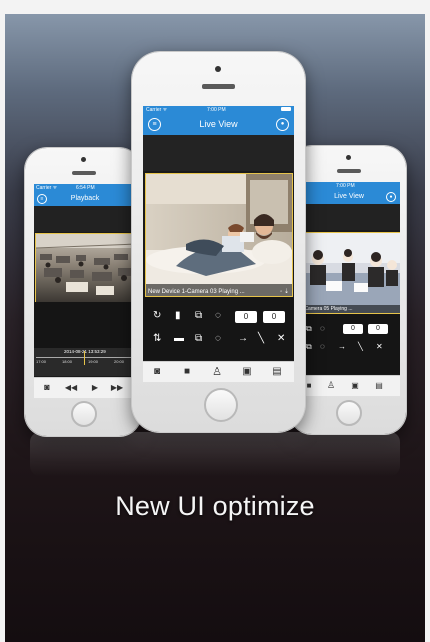 The height and width of the screenshot is (642, 430). I want to click on left-tick-17: 17:00, so click(41, 361).